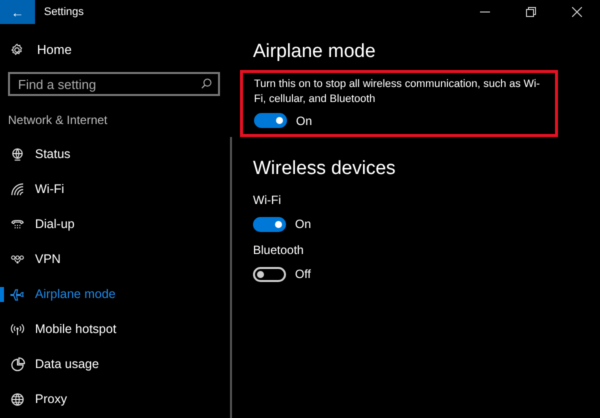 The height and width of the screenshot is (418, 600). Describe the element at coordinates (17, 189) in the screenshot. I see `wifi-icon` at that location.